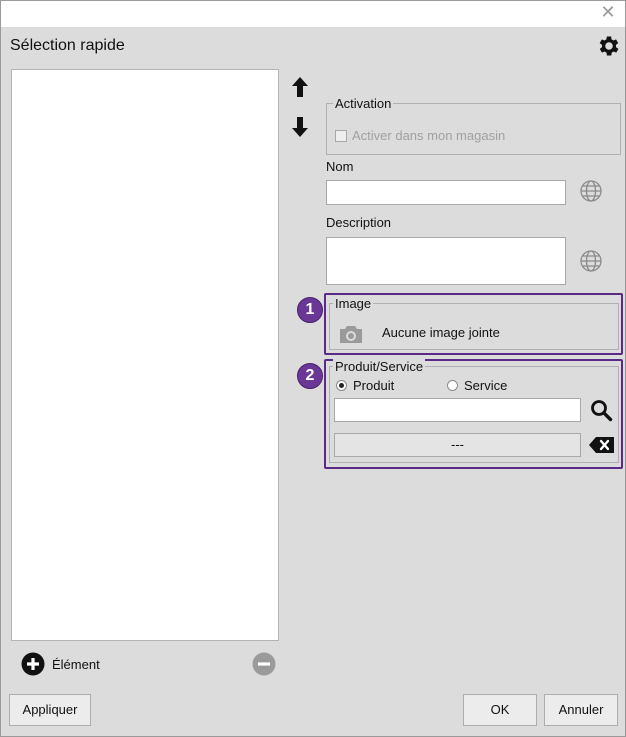 The image size is (626, 737). Describe the element at coordinates (452, 385) in the screenshot. I see `radio-service-button` at that location.